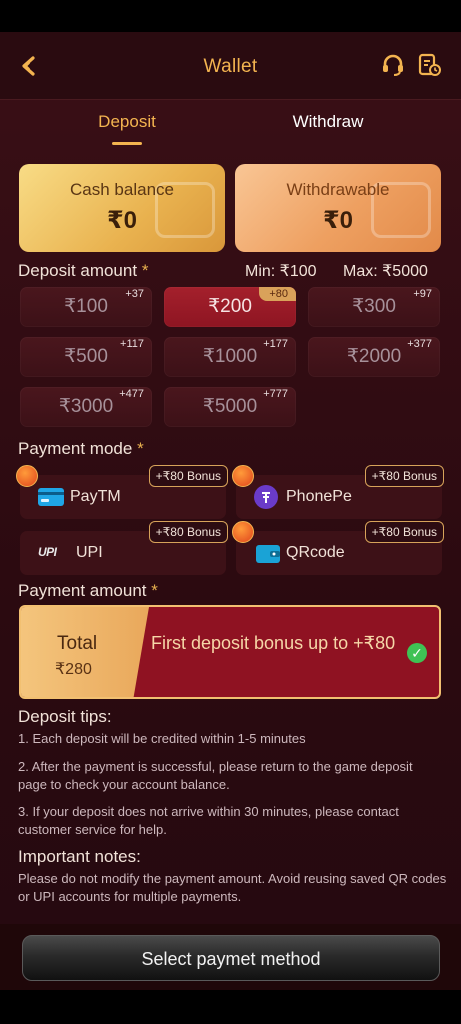  I want to click on tab-bar: Deposit Withdraw, so click(230, 132).